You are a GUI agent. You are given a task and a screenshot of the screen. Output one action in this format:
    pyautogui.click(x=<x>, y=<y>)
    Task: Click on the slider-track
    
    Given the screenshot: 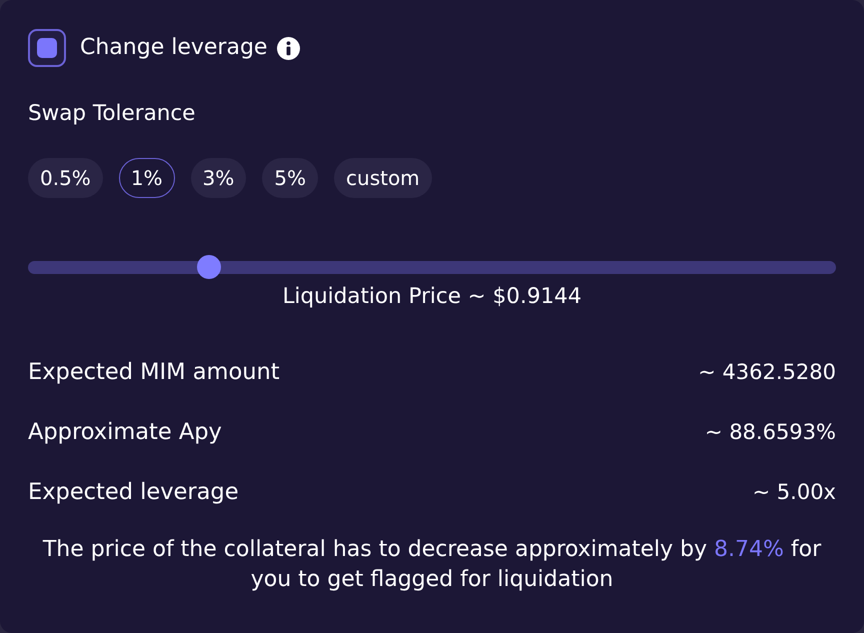 What is the action you would take?
    pyautogui.click(x=432, y=267)
    